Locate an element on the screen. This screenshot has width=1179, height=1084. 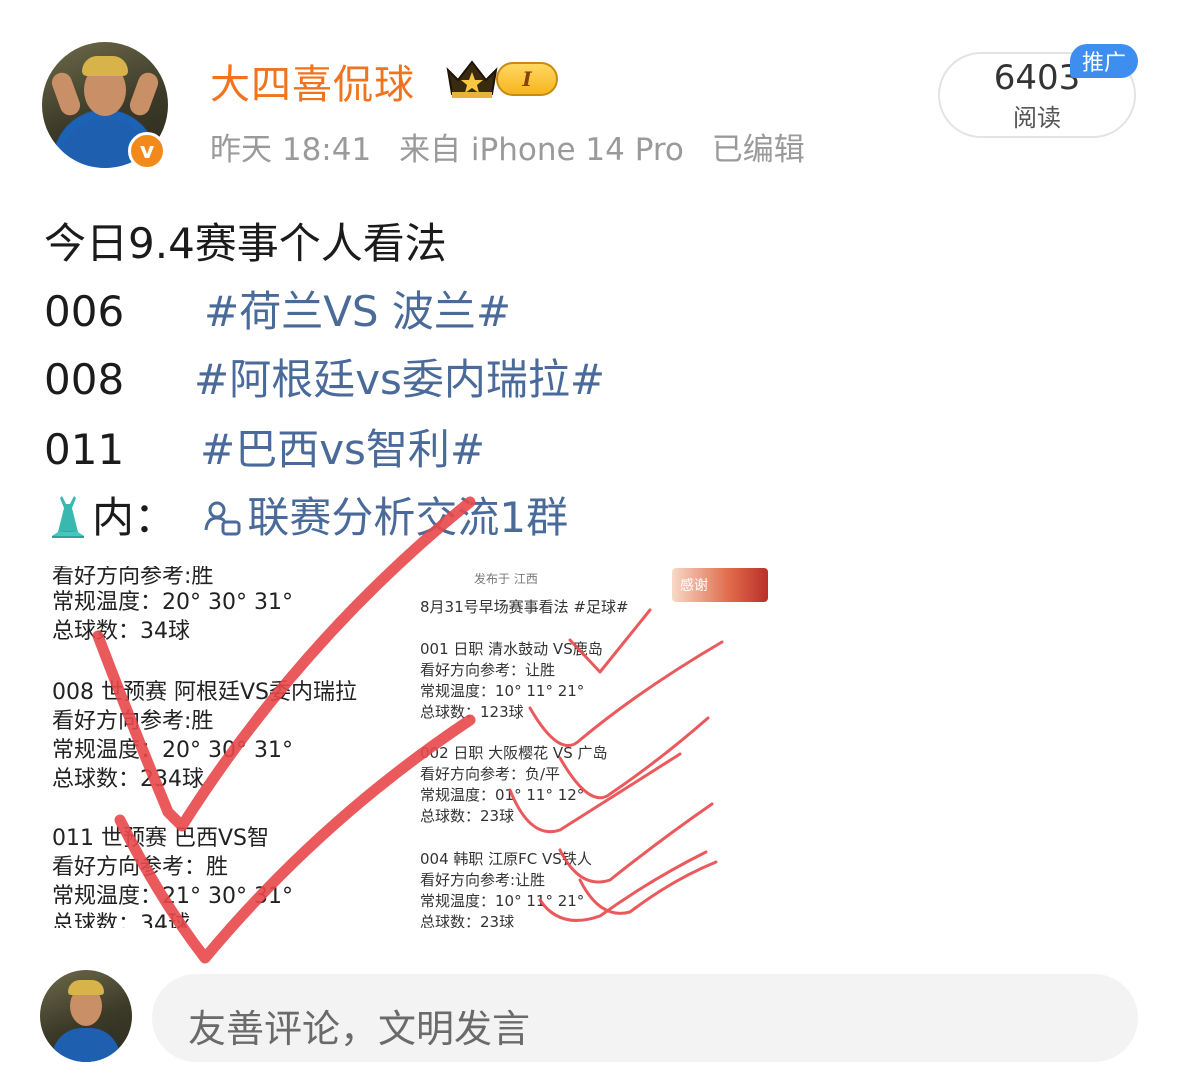
post-time: 昨天 18:41 is located at coordinates (291, 150).